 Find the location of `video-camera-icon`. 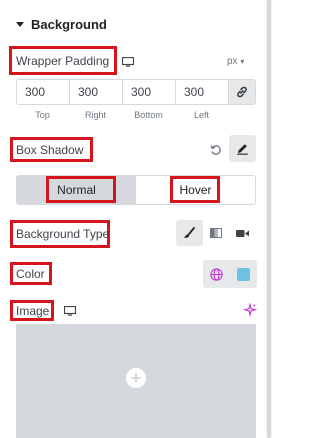

video-camera-icon is located at coordinates (243, 233).